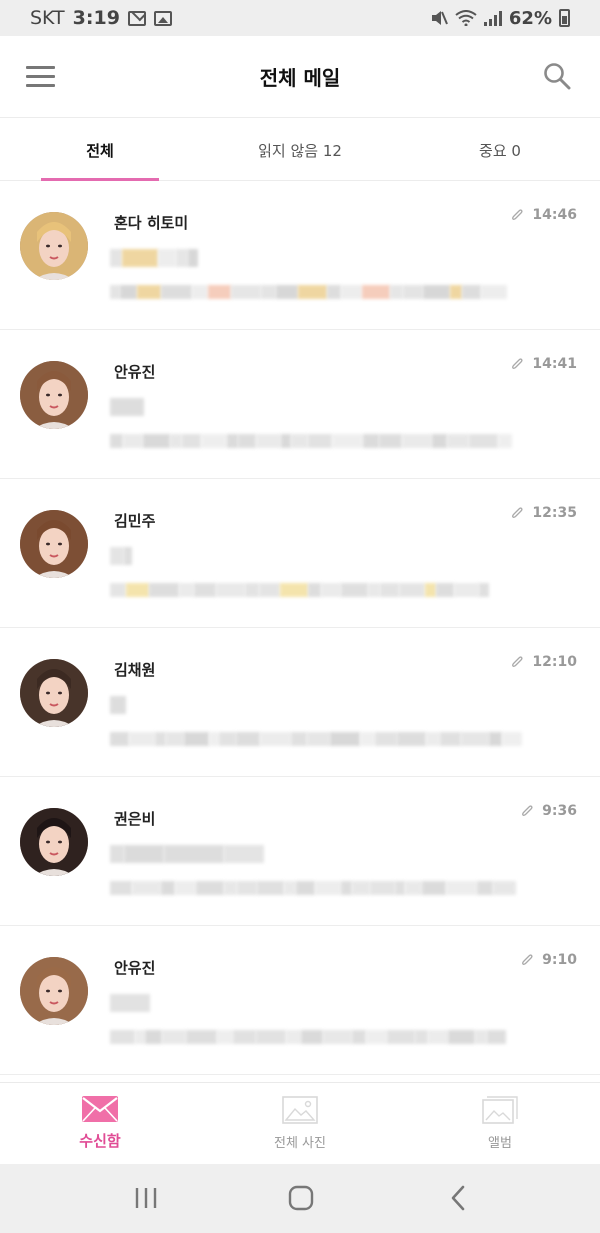  What do you see at coordinates (466, 18) in the screenshot?
I see `wifi-icon` at bounding box center [466, 18].